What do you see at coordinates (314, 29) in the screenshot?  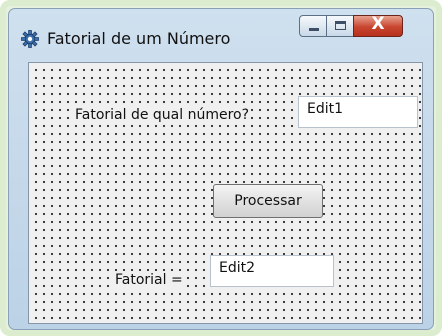 I see `minimize-icon` at bounding box center [314, 29].